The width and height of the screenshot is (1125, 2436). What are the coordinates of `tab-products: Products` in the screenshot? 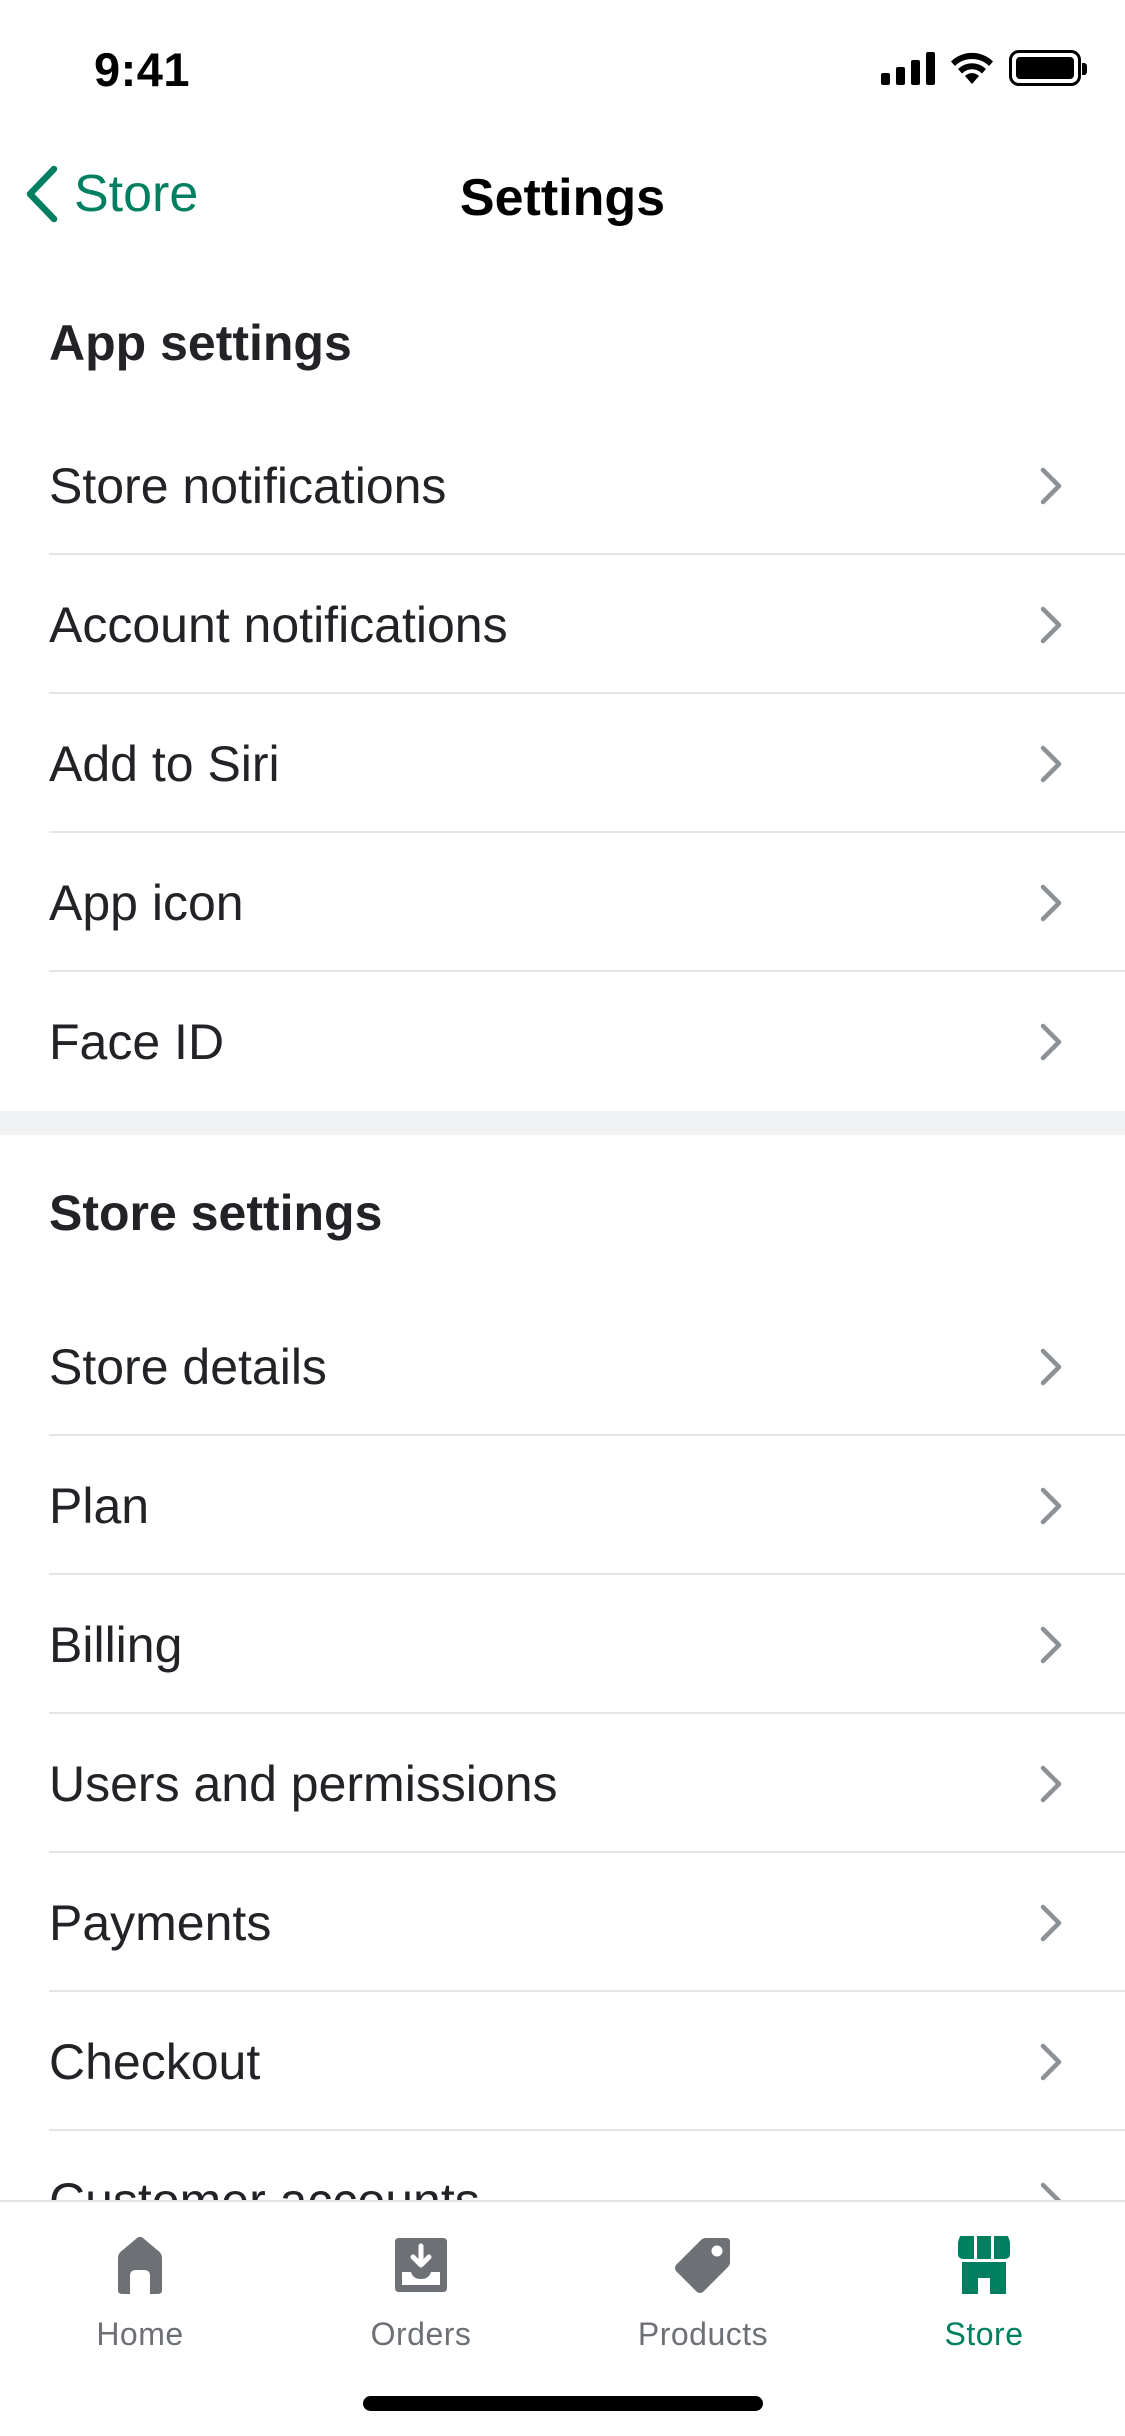 It's located at (703, 2292).